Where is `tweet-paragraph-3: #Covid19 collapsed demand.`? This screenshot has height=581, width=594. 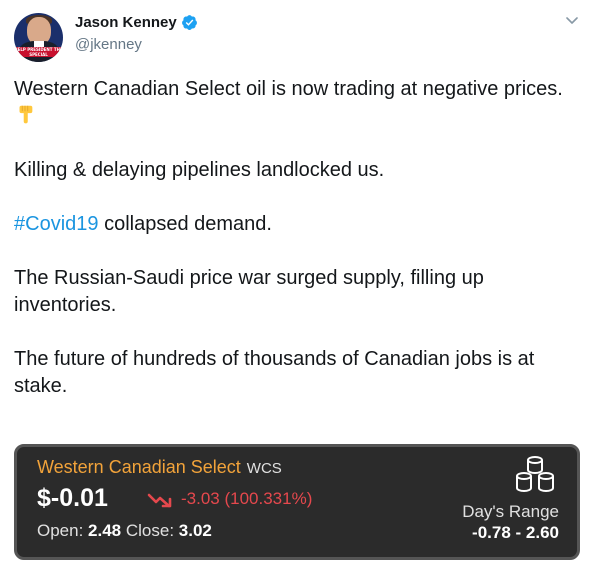
tweet-paragraph-3: #Covid19 collapsed demand. is located at coordinates (296, 224).